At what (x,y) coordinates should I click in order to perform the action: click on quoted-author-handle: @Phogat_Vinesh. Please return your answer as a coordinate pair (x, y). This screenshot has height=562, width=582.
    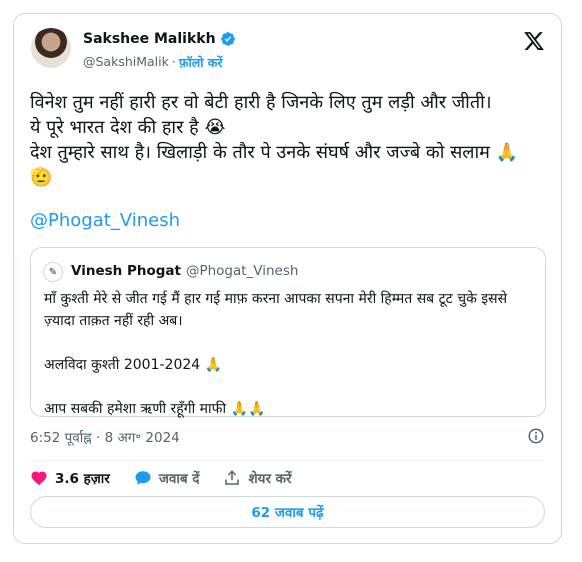
    Looking at the image, I should click on (242, 271).